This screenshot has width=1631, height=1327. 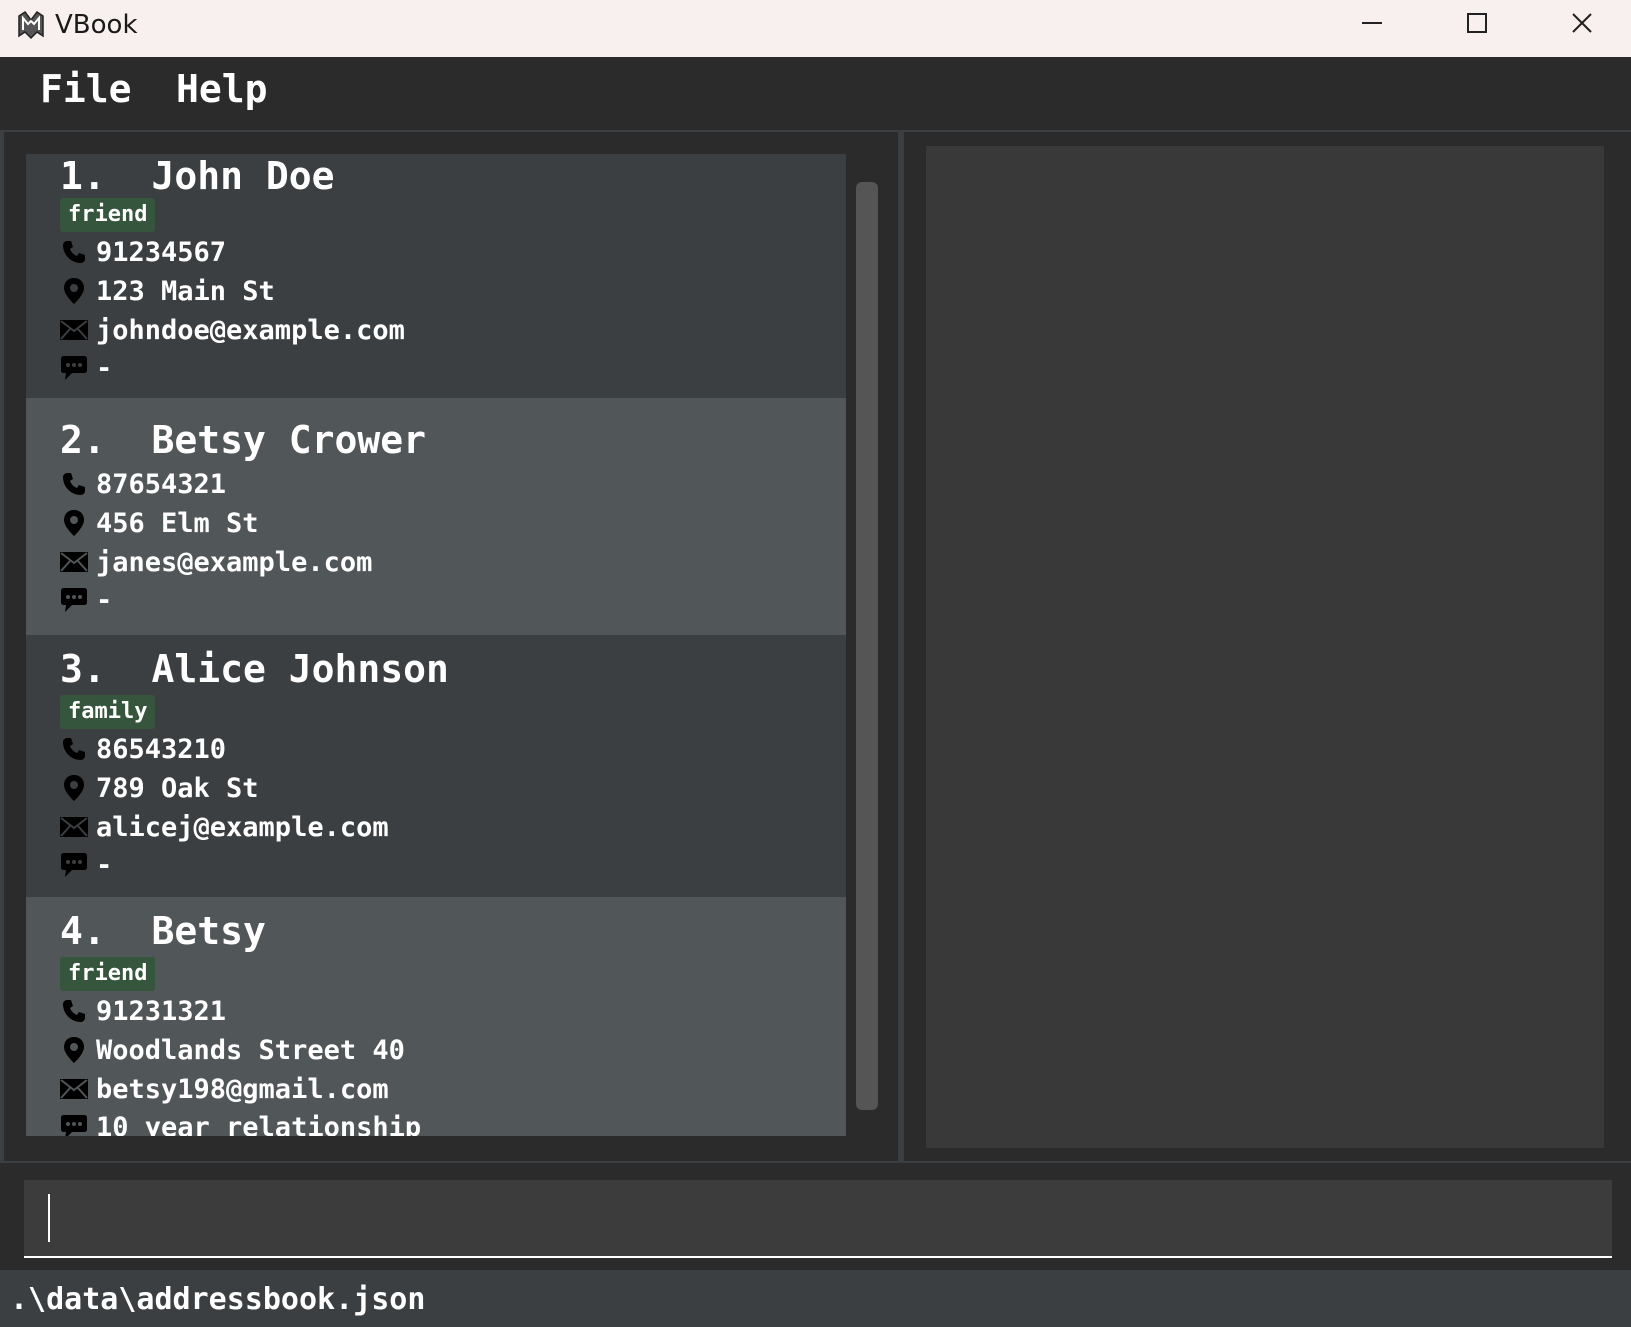 I want to click on command-area, so click(x=815, y=1216).